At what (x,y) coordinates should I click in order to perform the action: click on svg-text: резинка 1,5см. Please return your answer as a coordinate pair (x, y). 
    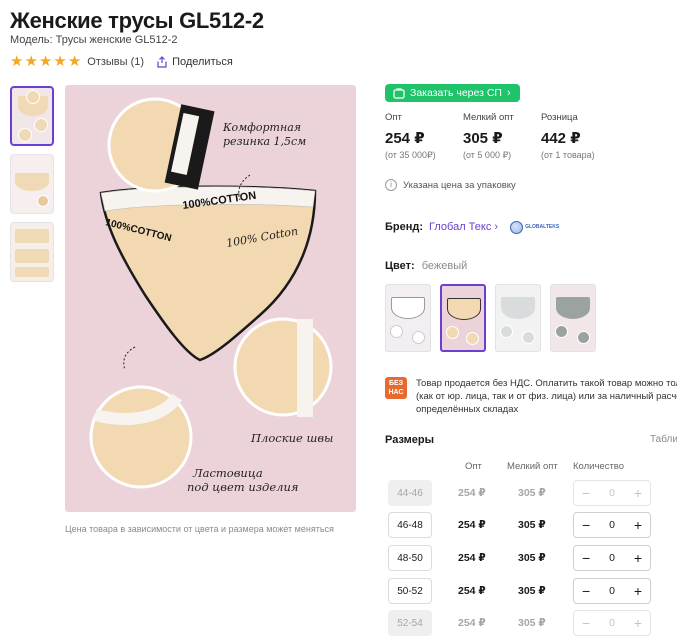
    Looking at the image, I should click on (264, 141).